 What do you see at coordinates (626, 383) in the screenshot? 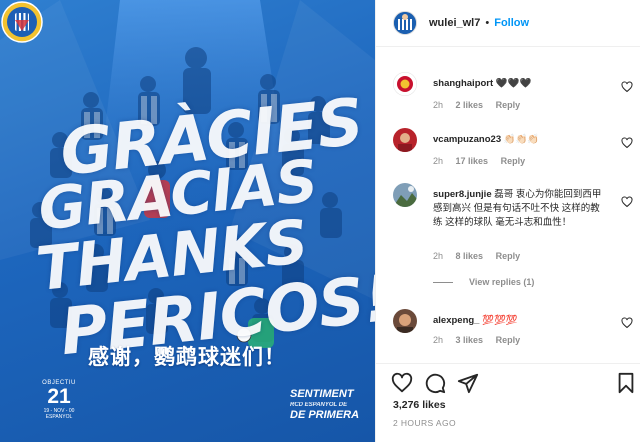
I see `bookmark-icon` at bounding box center [626, 383].